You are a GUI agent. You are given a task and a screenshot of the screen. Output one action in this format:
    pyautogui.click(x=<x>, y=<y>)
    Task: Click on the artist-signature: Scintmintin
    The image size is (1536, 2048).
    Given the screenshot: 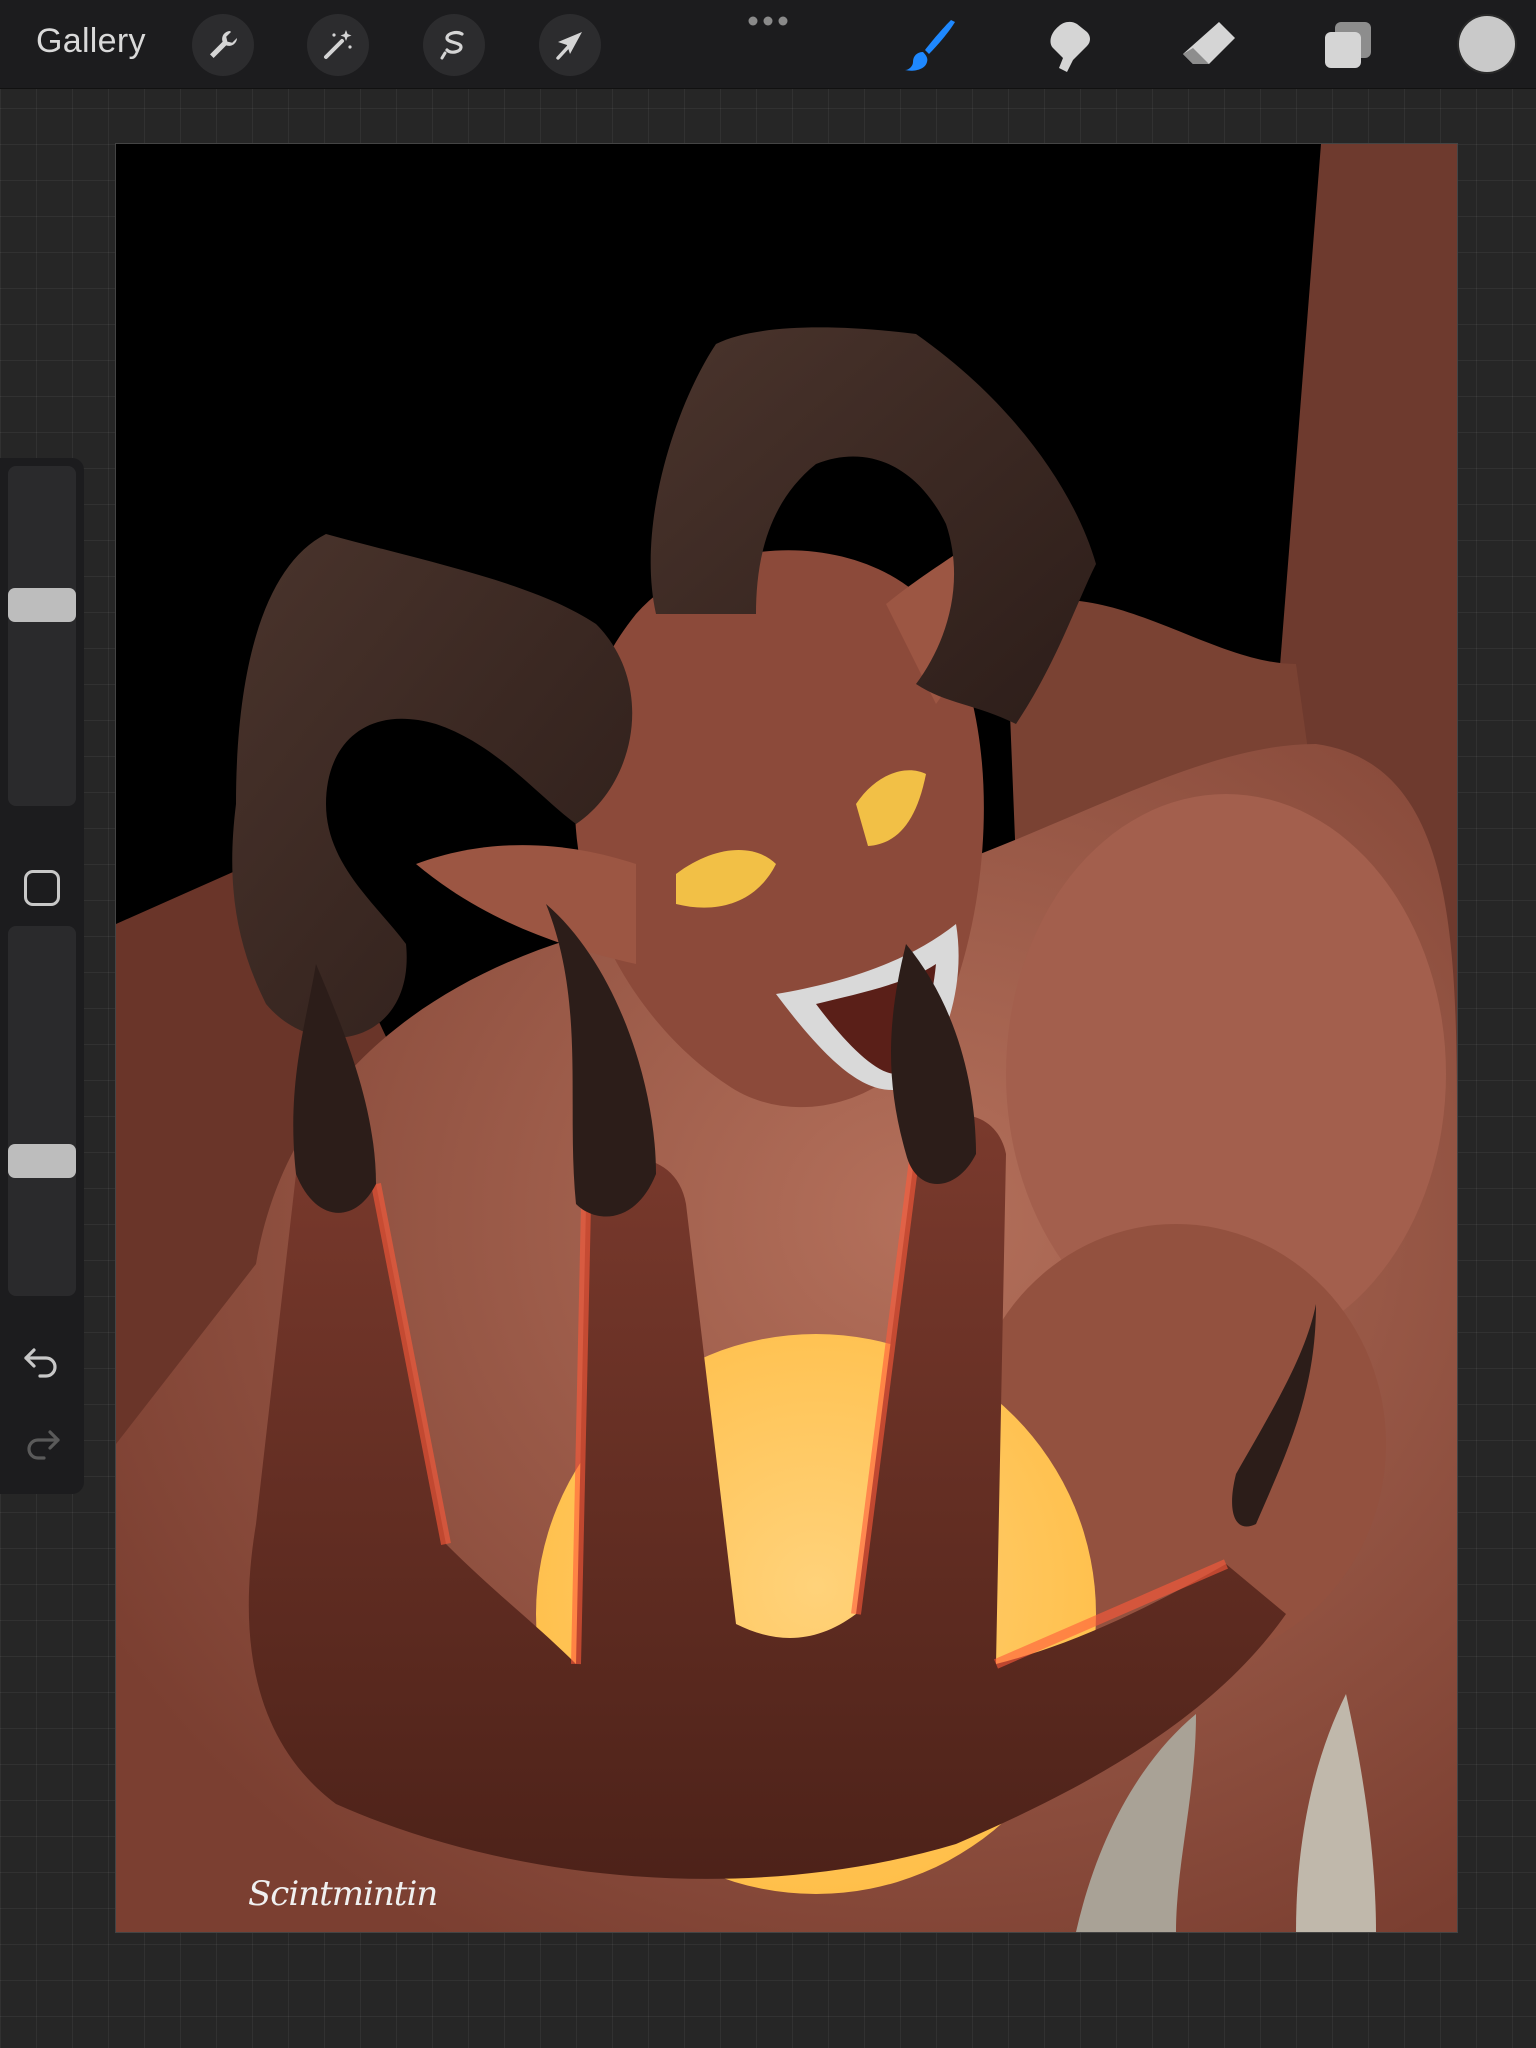 What is the action you would take?
    pyautogui.click(x=343, y=1894)
    